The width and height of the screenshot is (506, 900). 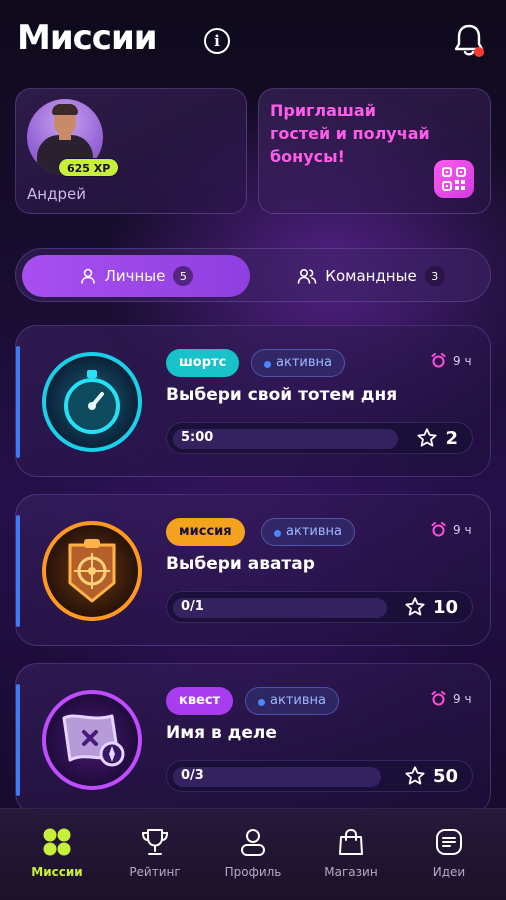 I want to click on tab-label: Личные, so click(x=135, y=276).